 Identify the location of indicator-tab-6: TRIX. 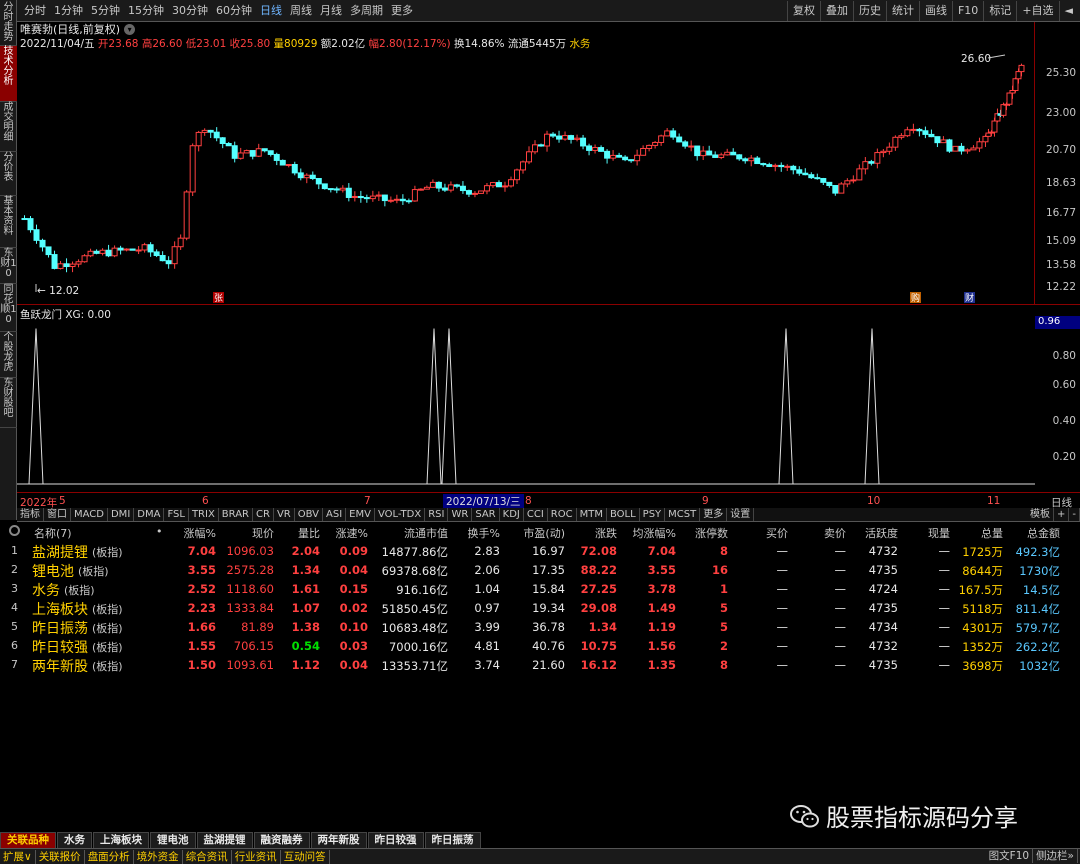
(204, 514).